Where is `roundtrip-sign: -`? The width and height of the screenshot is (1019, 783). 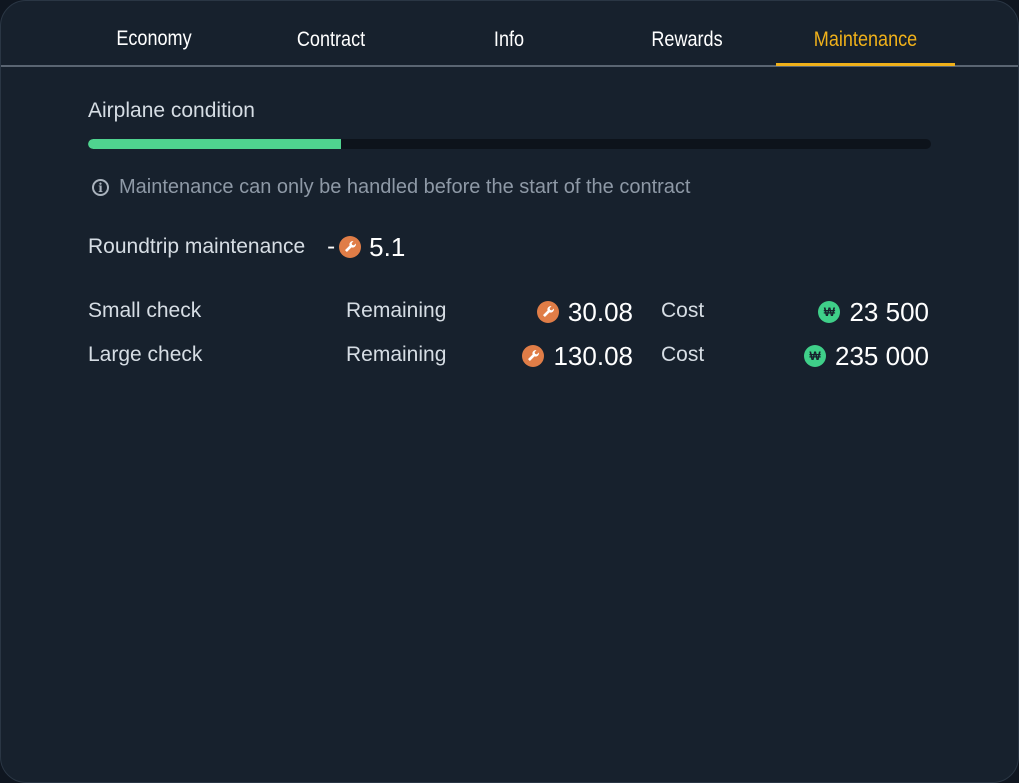 roundtrip-sign: - is located at coordinates (331, 246).